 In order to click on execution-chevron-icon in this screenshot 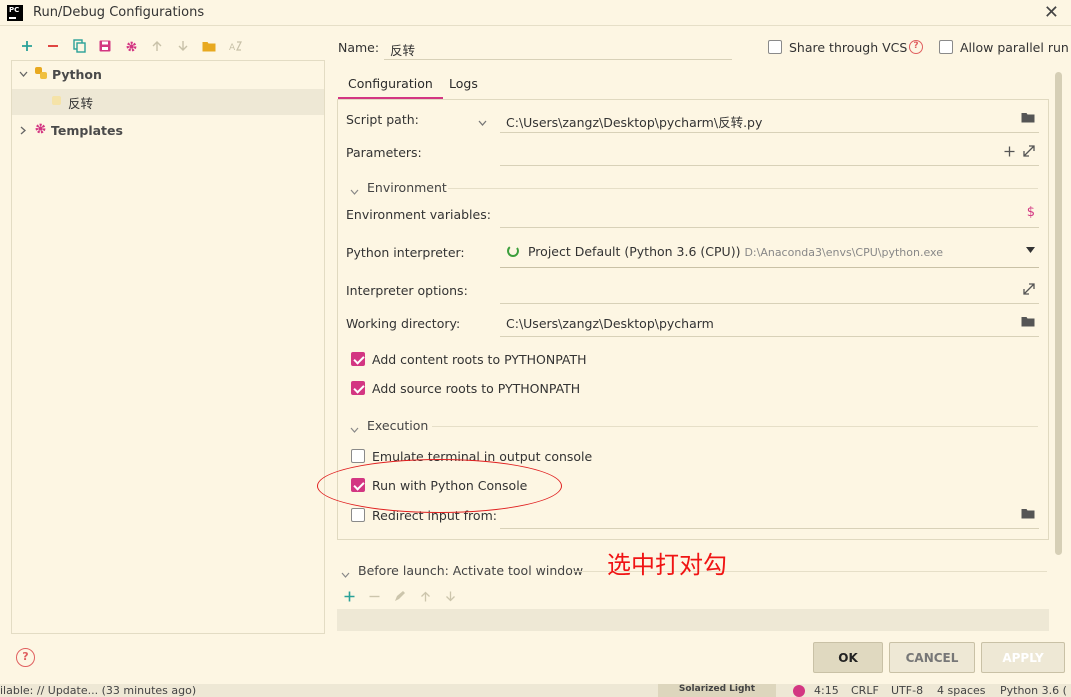, I will do `click(354, 428)`.